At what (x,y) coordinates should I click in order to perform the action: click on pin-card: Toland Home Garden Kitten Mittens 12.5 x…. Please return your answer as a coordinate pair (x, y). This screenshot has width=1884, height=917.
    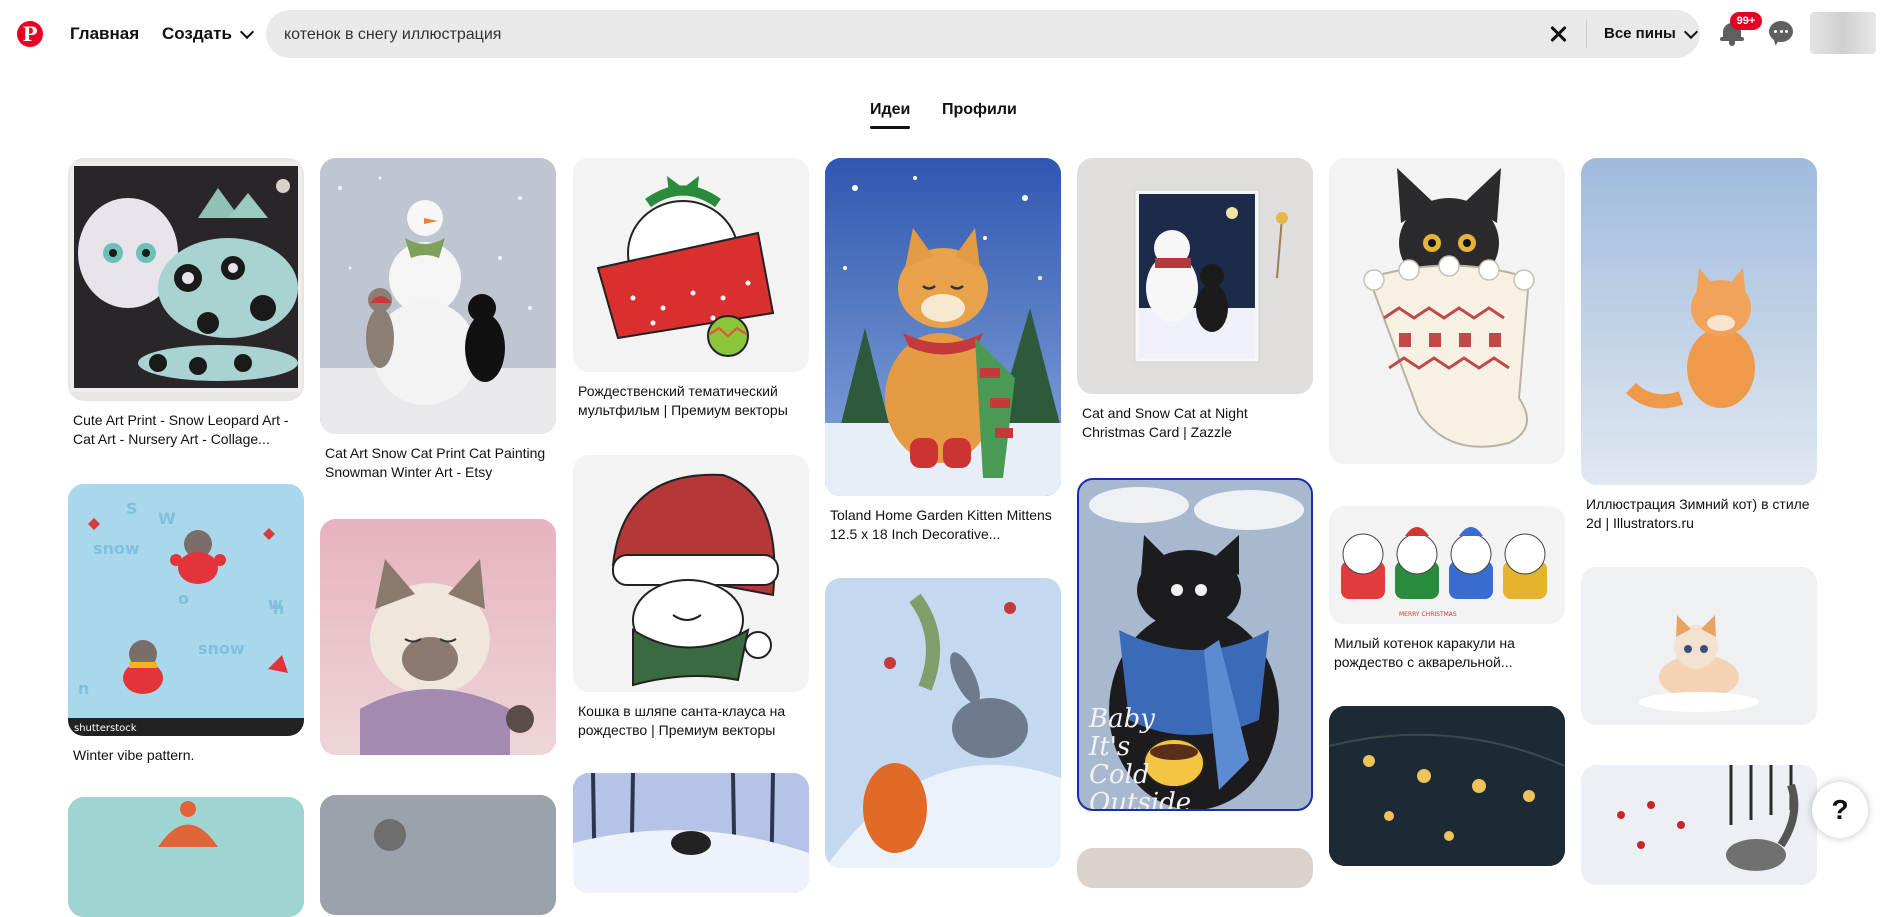
    Looking at the image, I should click on (943, 351).